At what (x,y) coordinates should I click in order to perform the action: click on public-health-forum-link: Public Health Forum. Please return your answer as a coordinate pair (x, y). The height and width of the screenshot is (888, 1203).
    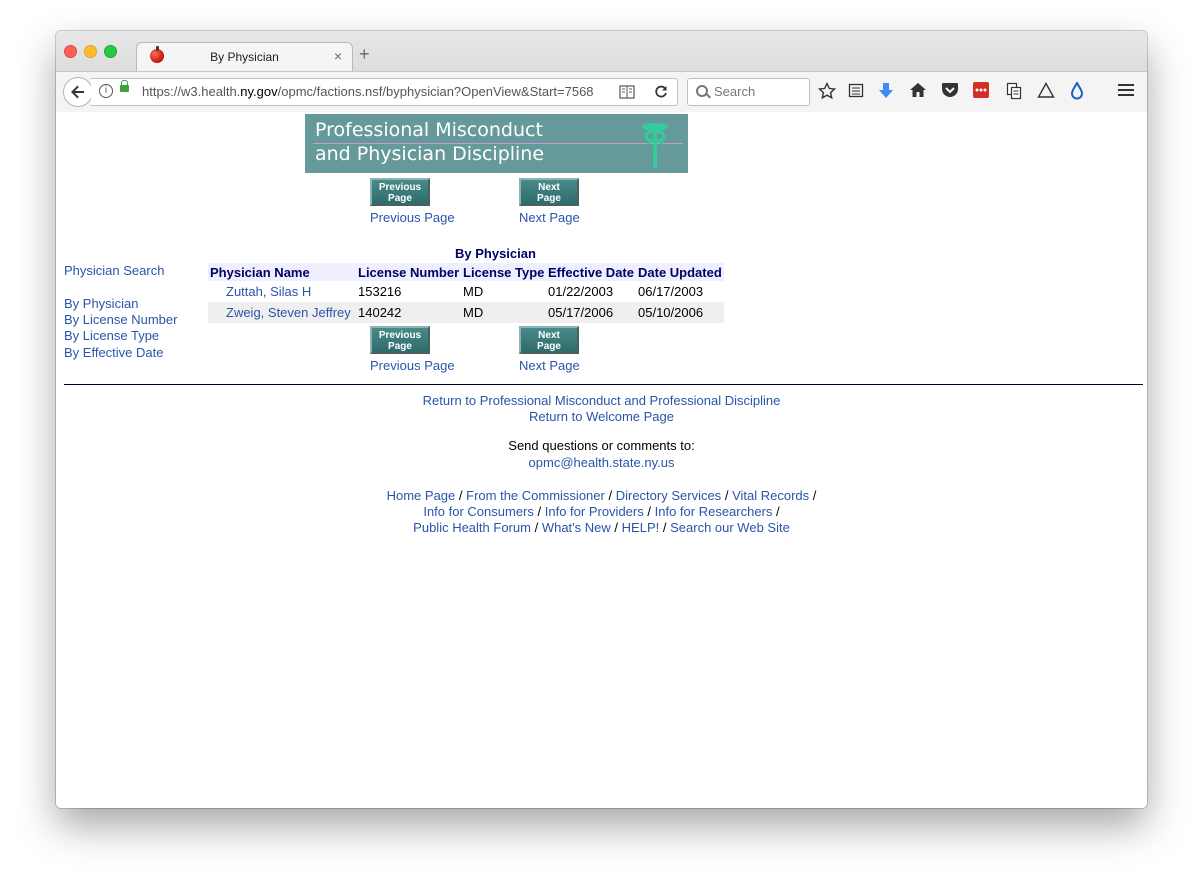
    Looking at the image, I should click on (472, 527).